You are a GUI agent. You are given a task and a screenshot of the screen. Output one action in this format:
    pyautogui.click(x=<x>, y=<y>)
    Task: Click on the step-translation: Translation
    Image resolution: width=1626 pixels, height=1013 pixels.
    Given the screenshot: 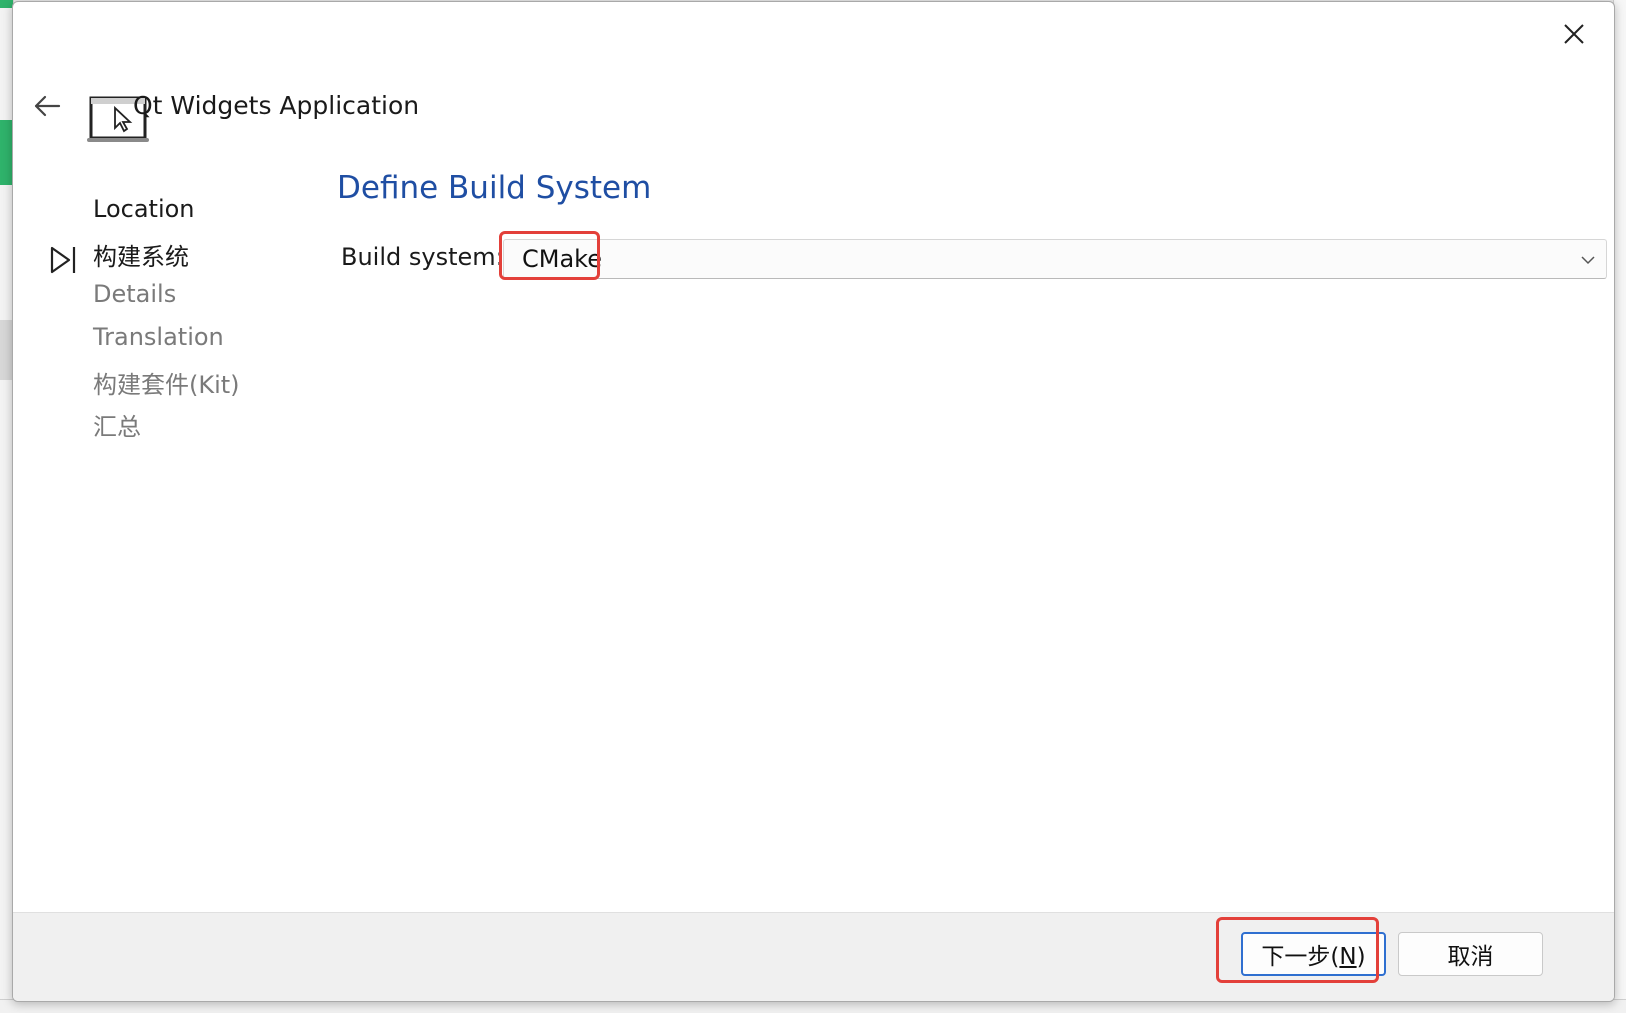 What is the action you would take?
    pyautogui.click(x=158, y=337)
    